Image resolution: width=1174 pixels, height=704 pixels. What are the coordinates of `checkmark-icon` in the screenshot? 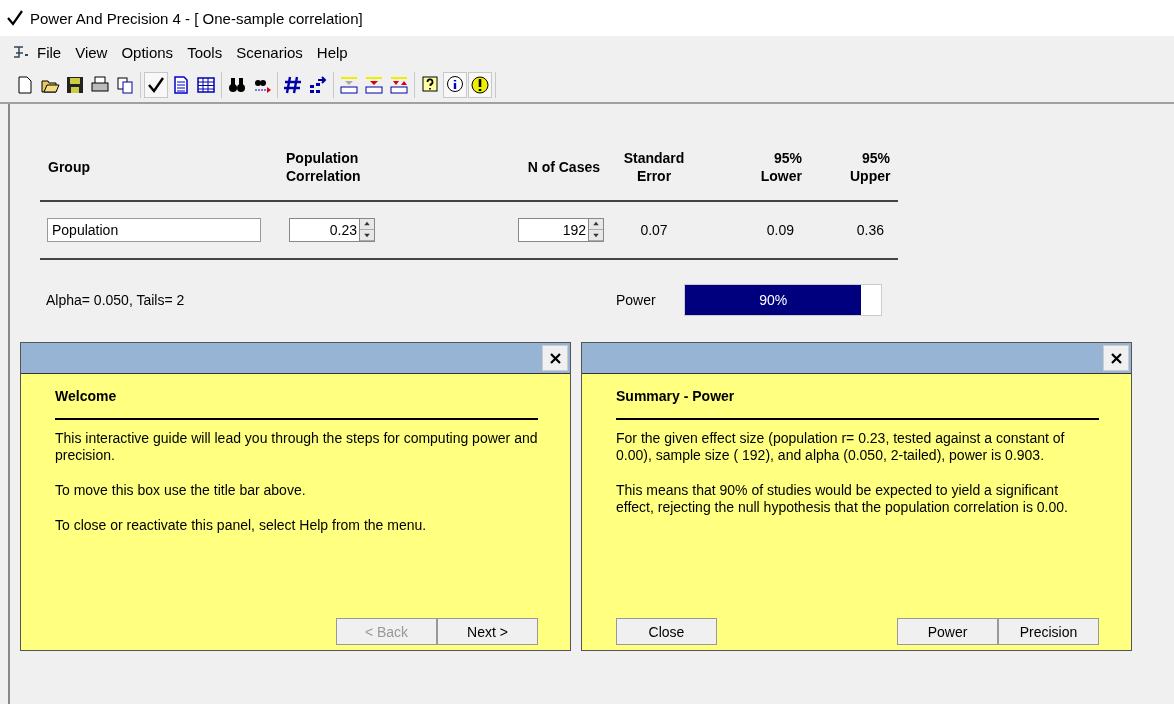 It's located at (15, 18).